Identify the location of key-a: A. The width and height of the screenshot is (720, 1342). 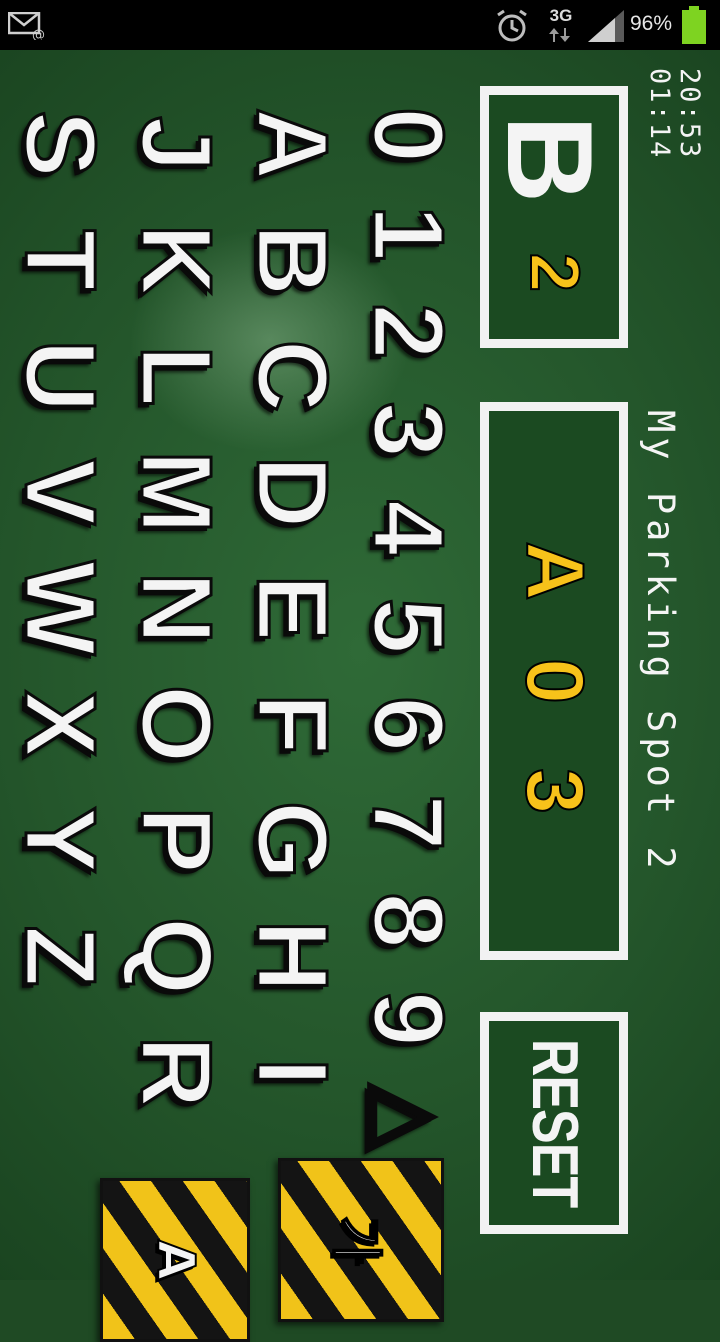
(292, 144).